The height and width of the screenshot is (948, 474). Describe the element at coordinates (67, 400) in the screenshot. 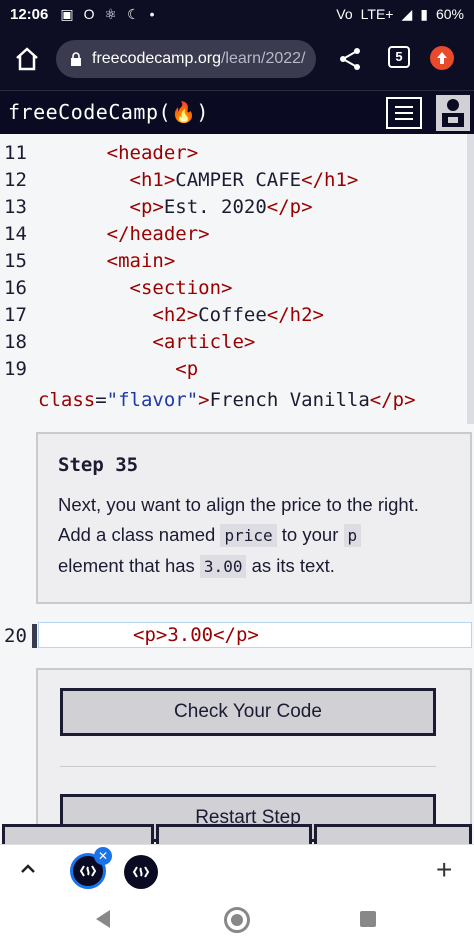

I see `code-token: class` at that location.